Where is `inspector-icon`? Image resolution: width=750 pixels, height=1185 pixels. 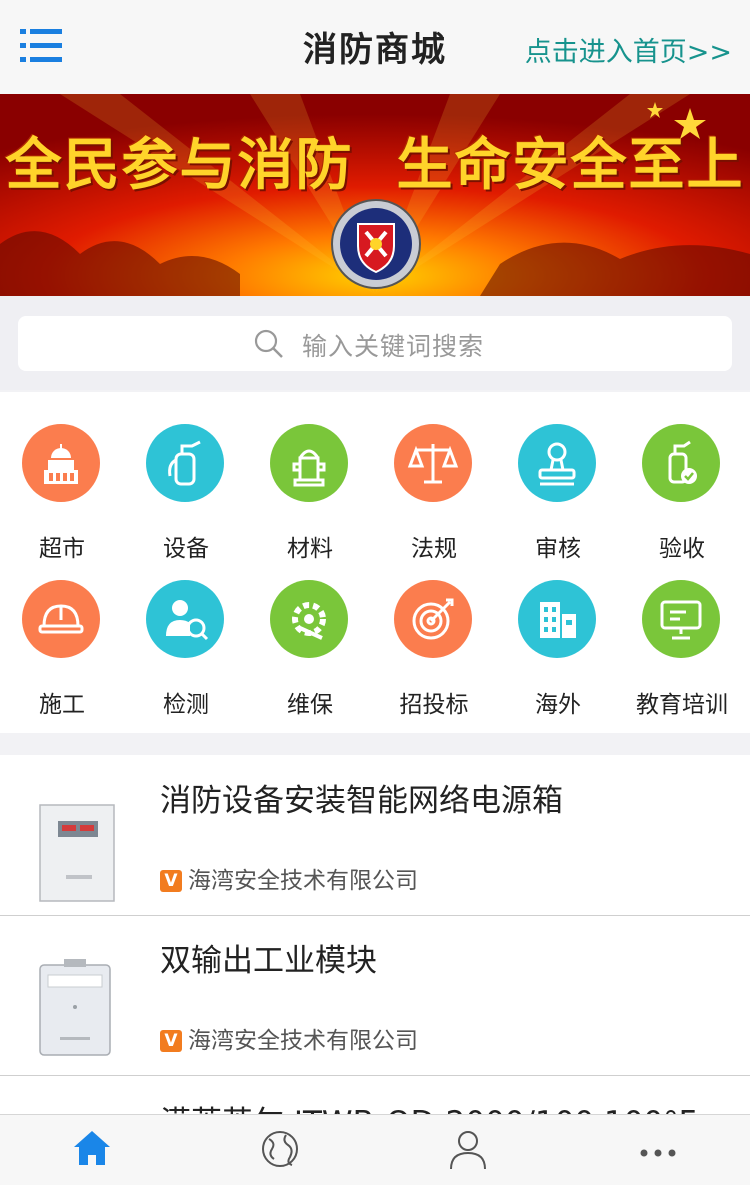 inspector-icon is located at coordinates (185, 619).